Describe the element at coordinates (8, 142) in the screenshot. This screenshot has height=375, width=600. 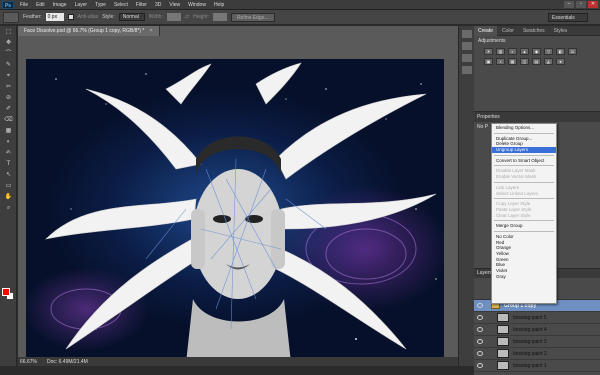
I see `tool-icon: ◐` at that location.